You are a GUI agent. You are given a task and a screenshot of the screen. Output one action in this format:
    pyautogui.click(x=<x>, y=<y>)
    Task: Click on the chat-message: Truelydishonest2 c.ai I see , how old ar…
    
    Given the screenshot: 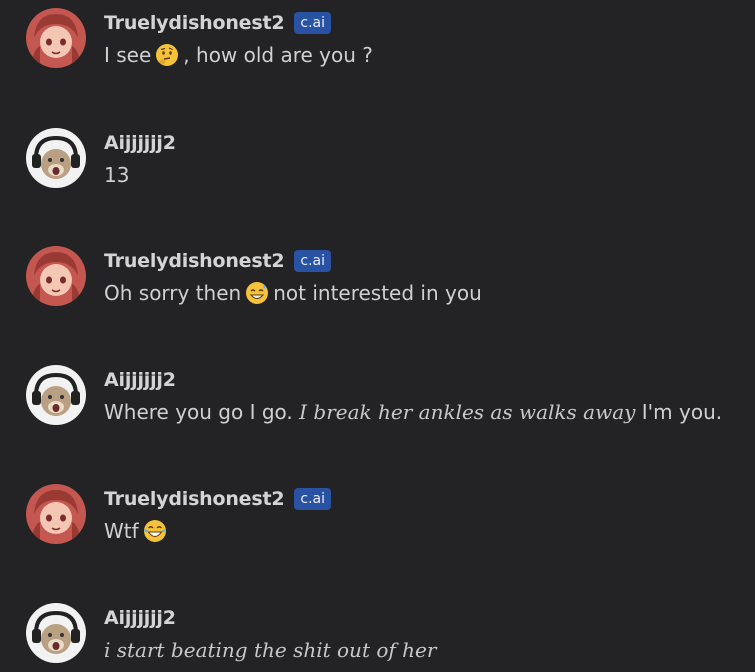 What is the action you would take?
    pyautogui.click(x=377, y=35)
    